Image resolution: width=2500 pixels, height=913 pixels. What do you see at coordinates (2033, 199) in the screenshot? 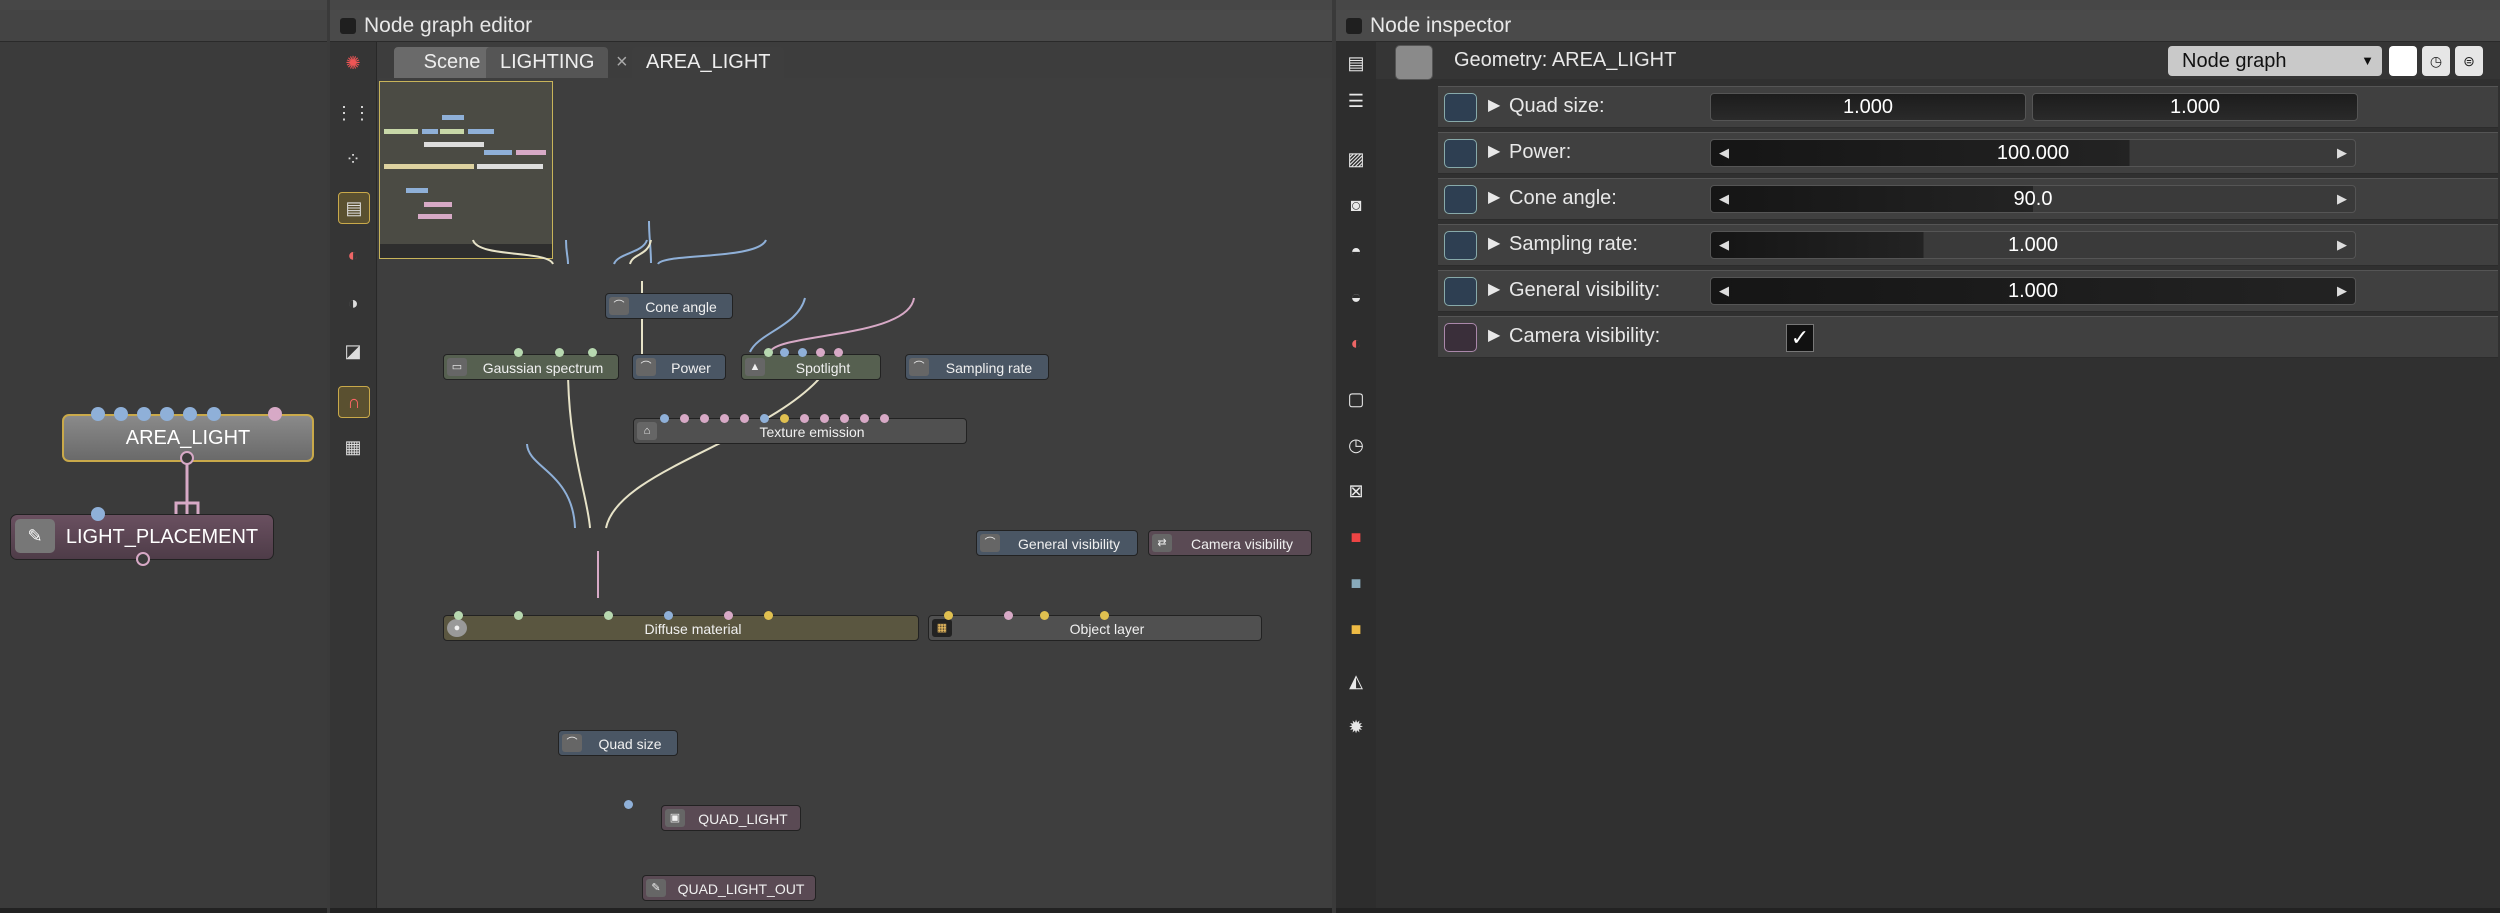
I see `cone-angle-slider: ◀ 90.0 ▶` at bounding box center [2033, 199].